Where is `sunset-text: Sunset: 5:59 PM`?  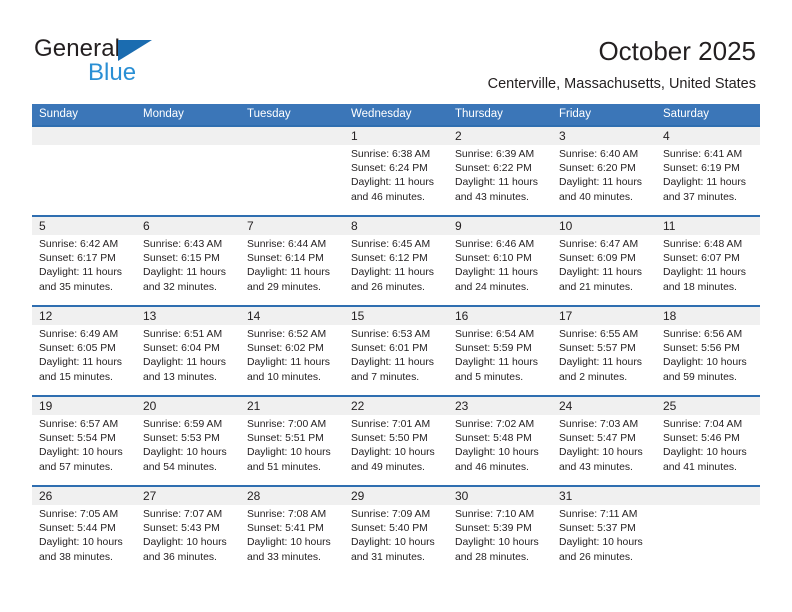
sunset-text: Sunset: 5:59 PM is located at coordinates (493, 349).